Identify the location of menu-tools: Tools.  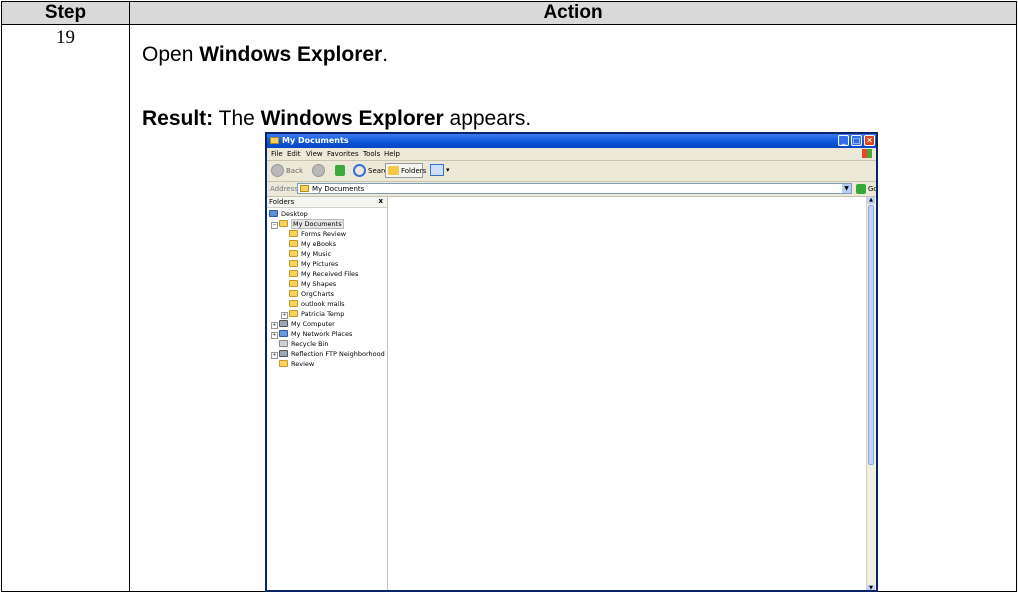
(371, 154).